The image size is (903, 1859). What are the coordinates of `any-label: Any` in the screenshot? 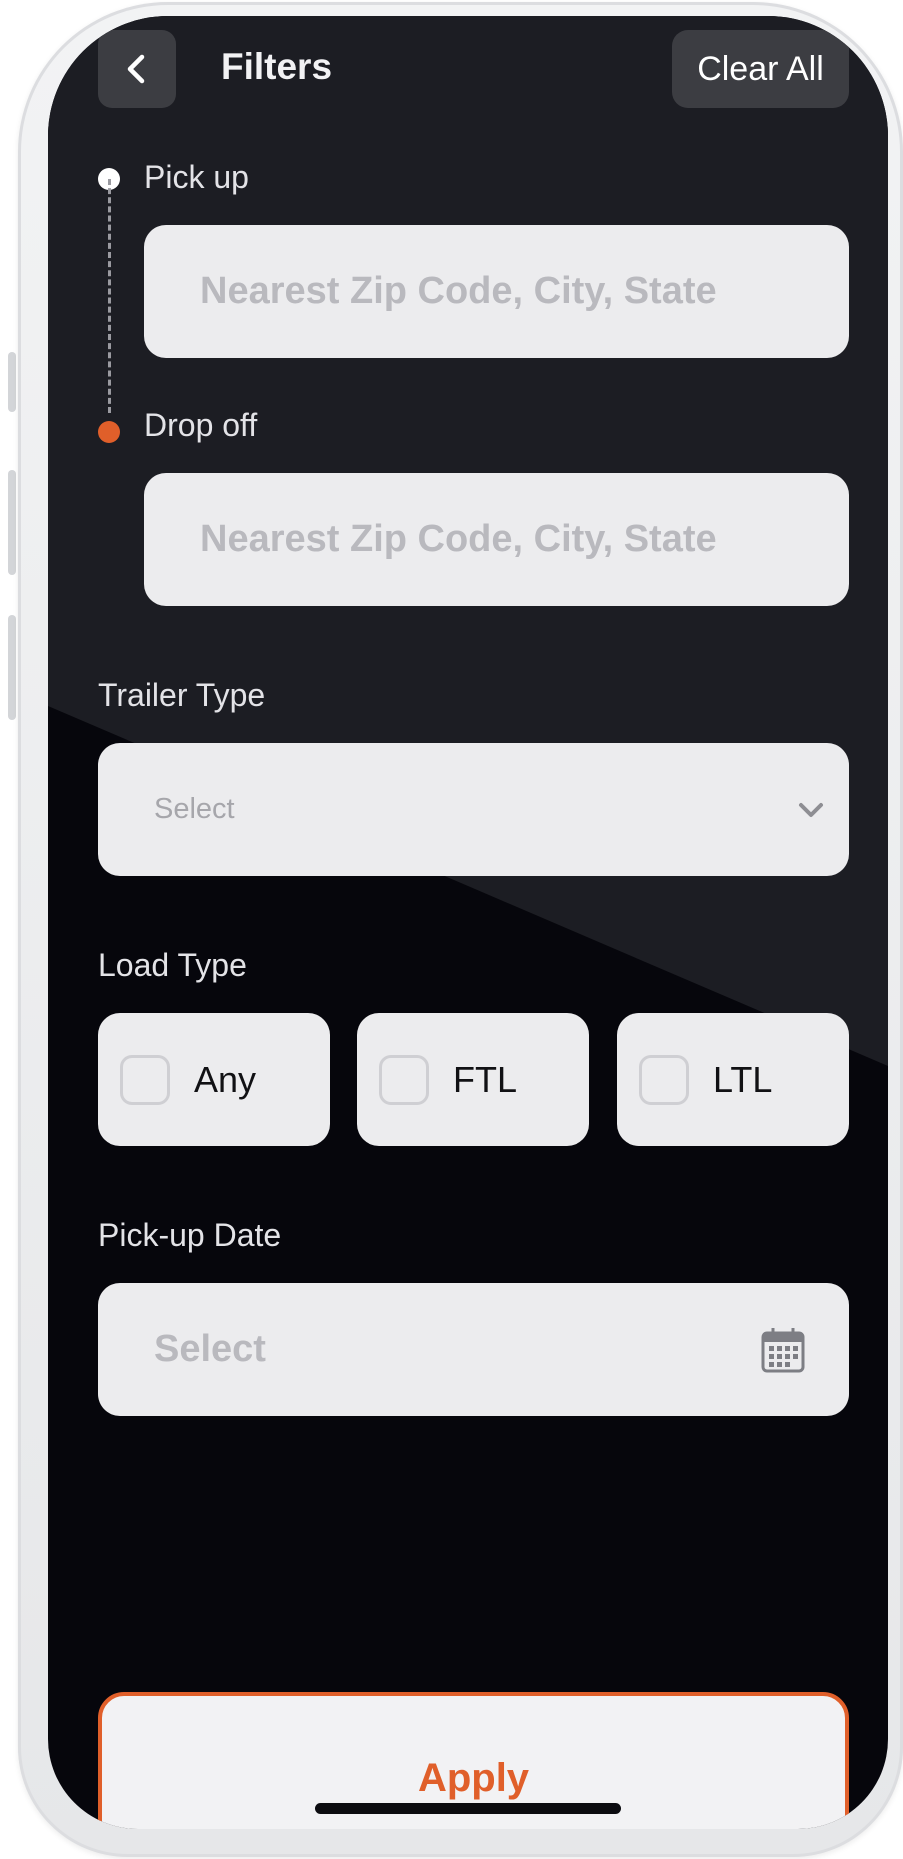 It's located at (225, 1079).